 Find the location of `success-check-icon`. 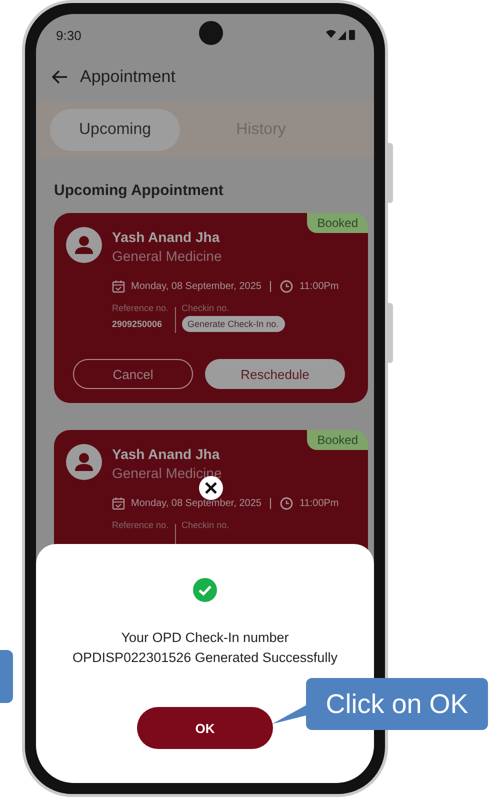

success-check-icon is located at coordinates (205, 590).